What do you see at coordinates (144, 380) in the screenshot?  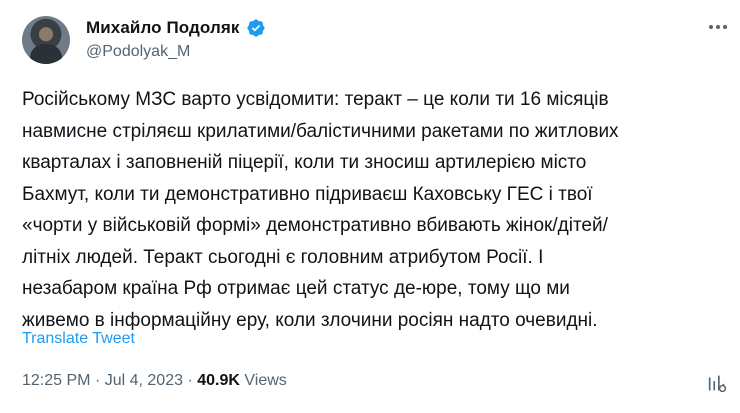 I see `tweet-date: Jul 4, 2023` at bounding box center [144, 380].